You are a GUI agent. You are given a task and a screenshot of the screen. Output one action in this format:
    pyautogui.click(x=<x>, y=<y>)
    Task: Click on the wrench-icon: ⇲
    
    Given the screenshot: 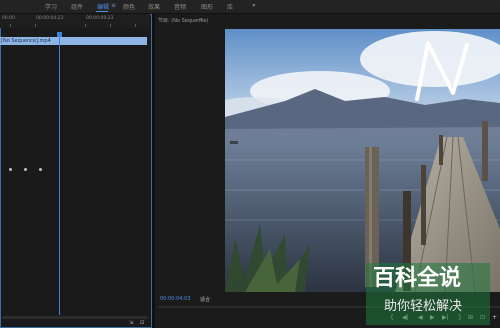 What is the action you would take?
    pyautogui.click(x=131, y=323)
    